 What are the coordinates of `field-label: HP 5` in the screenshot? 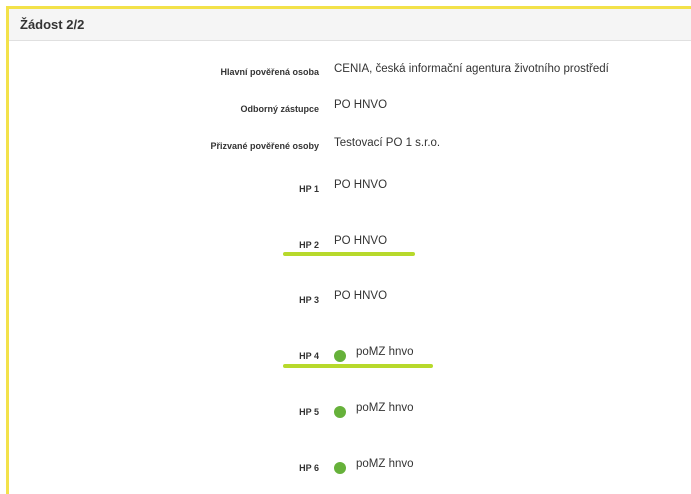 It's located at (309, 412).